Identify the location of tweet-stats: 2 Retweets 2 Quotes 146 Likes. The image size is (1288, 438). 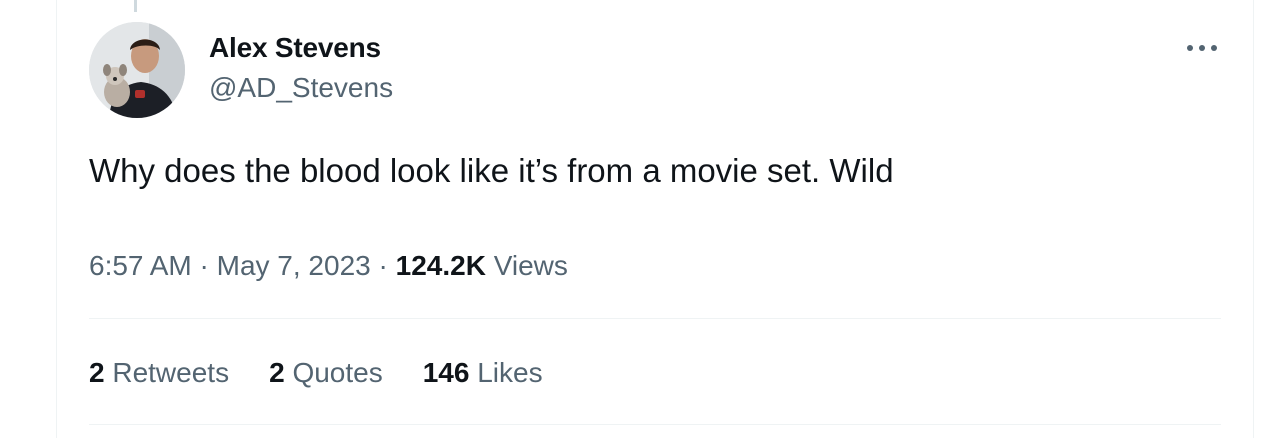
(316, 373).